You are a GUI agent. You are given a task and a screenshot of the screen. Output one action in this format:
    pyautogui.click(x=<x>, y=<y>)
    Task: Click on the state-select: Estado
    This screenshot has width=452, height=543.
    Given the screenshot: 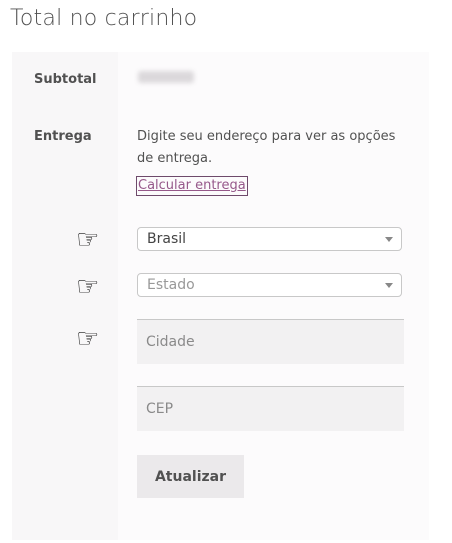 What is the action you would take?
    pyautogui.click(x=269, y=285)
    